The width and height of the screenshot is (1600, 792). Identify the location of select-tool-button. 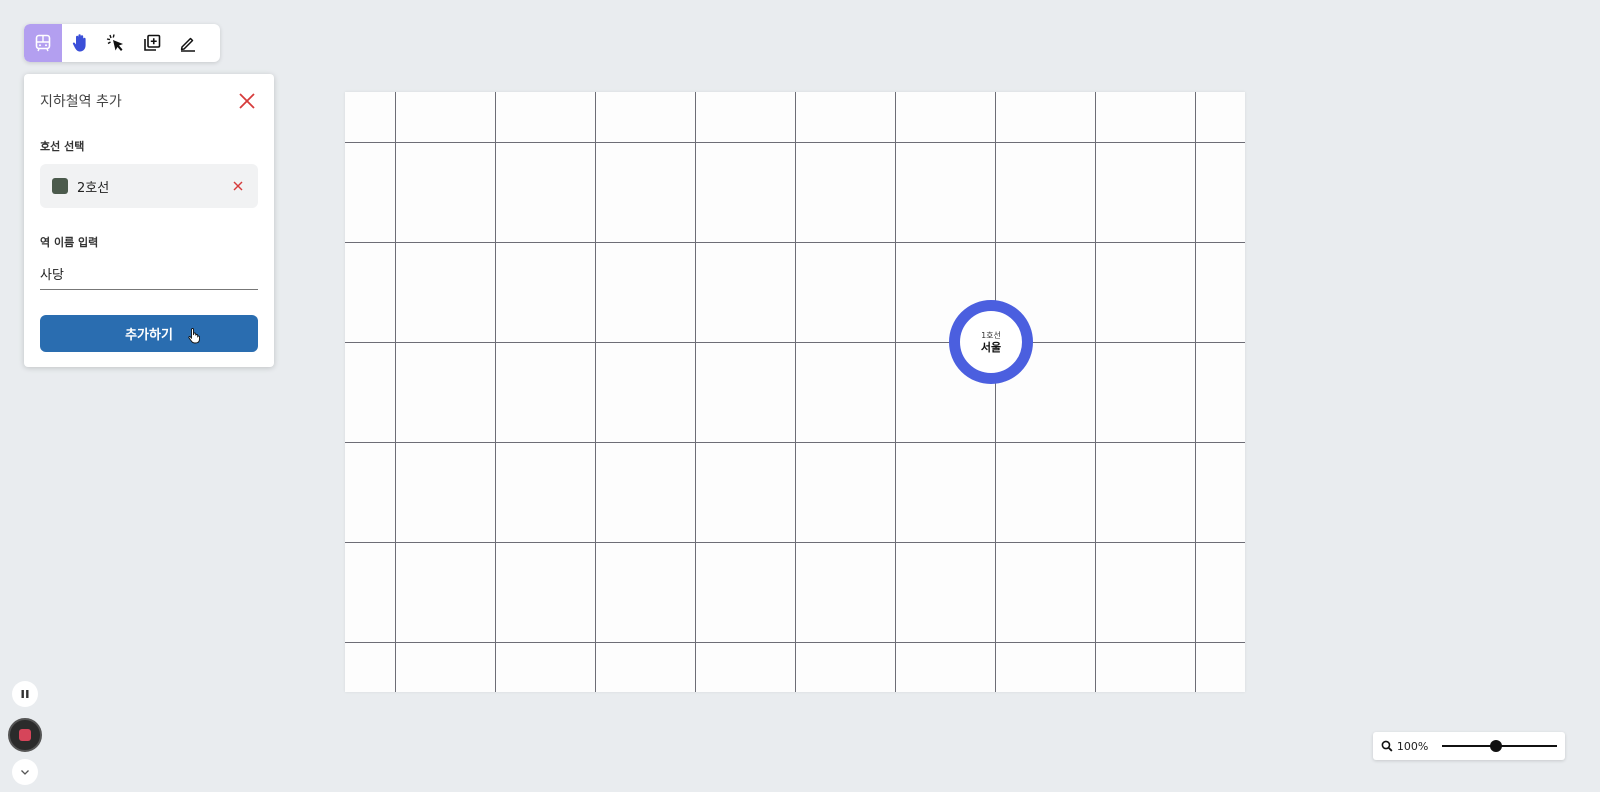
(116, 43).